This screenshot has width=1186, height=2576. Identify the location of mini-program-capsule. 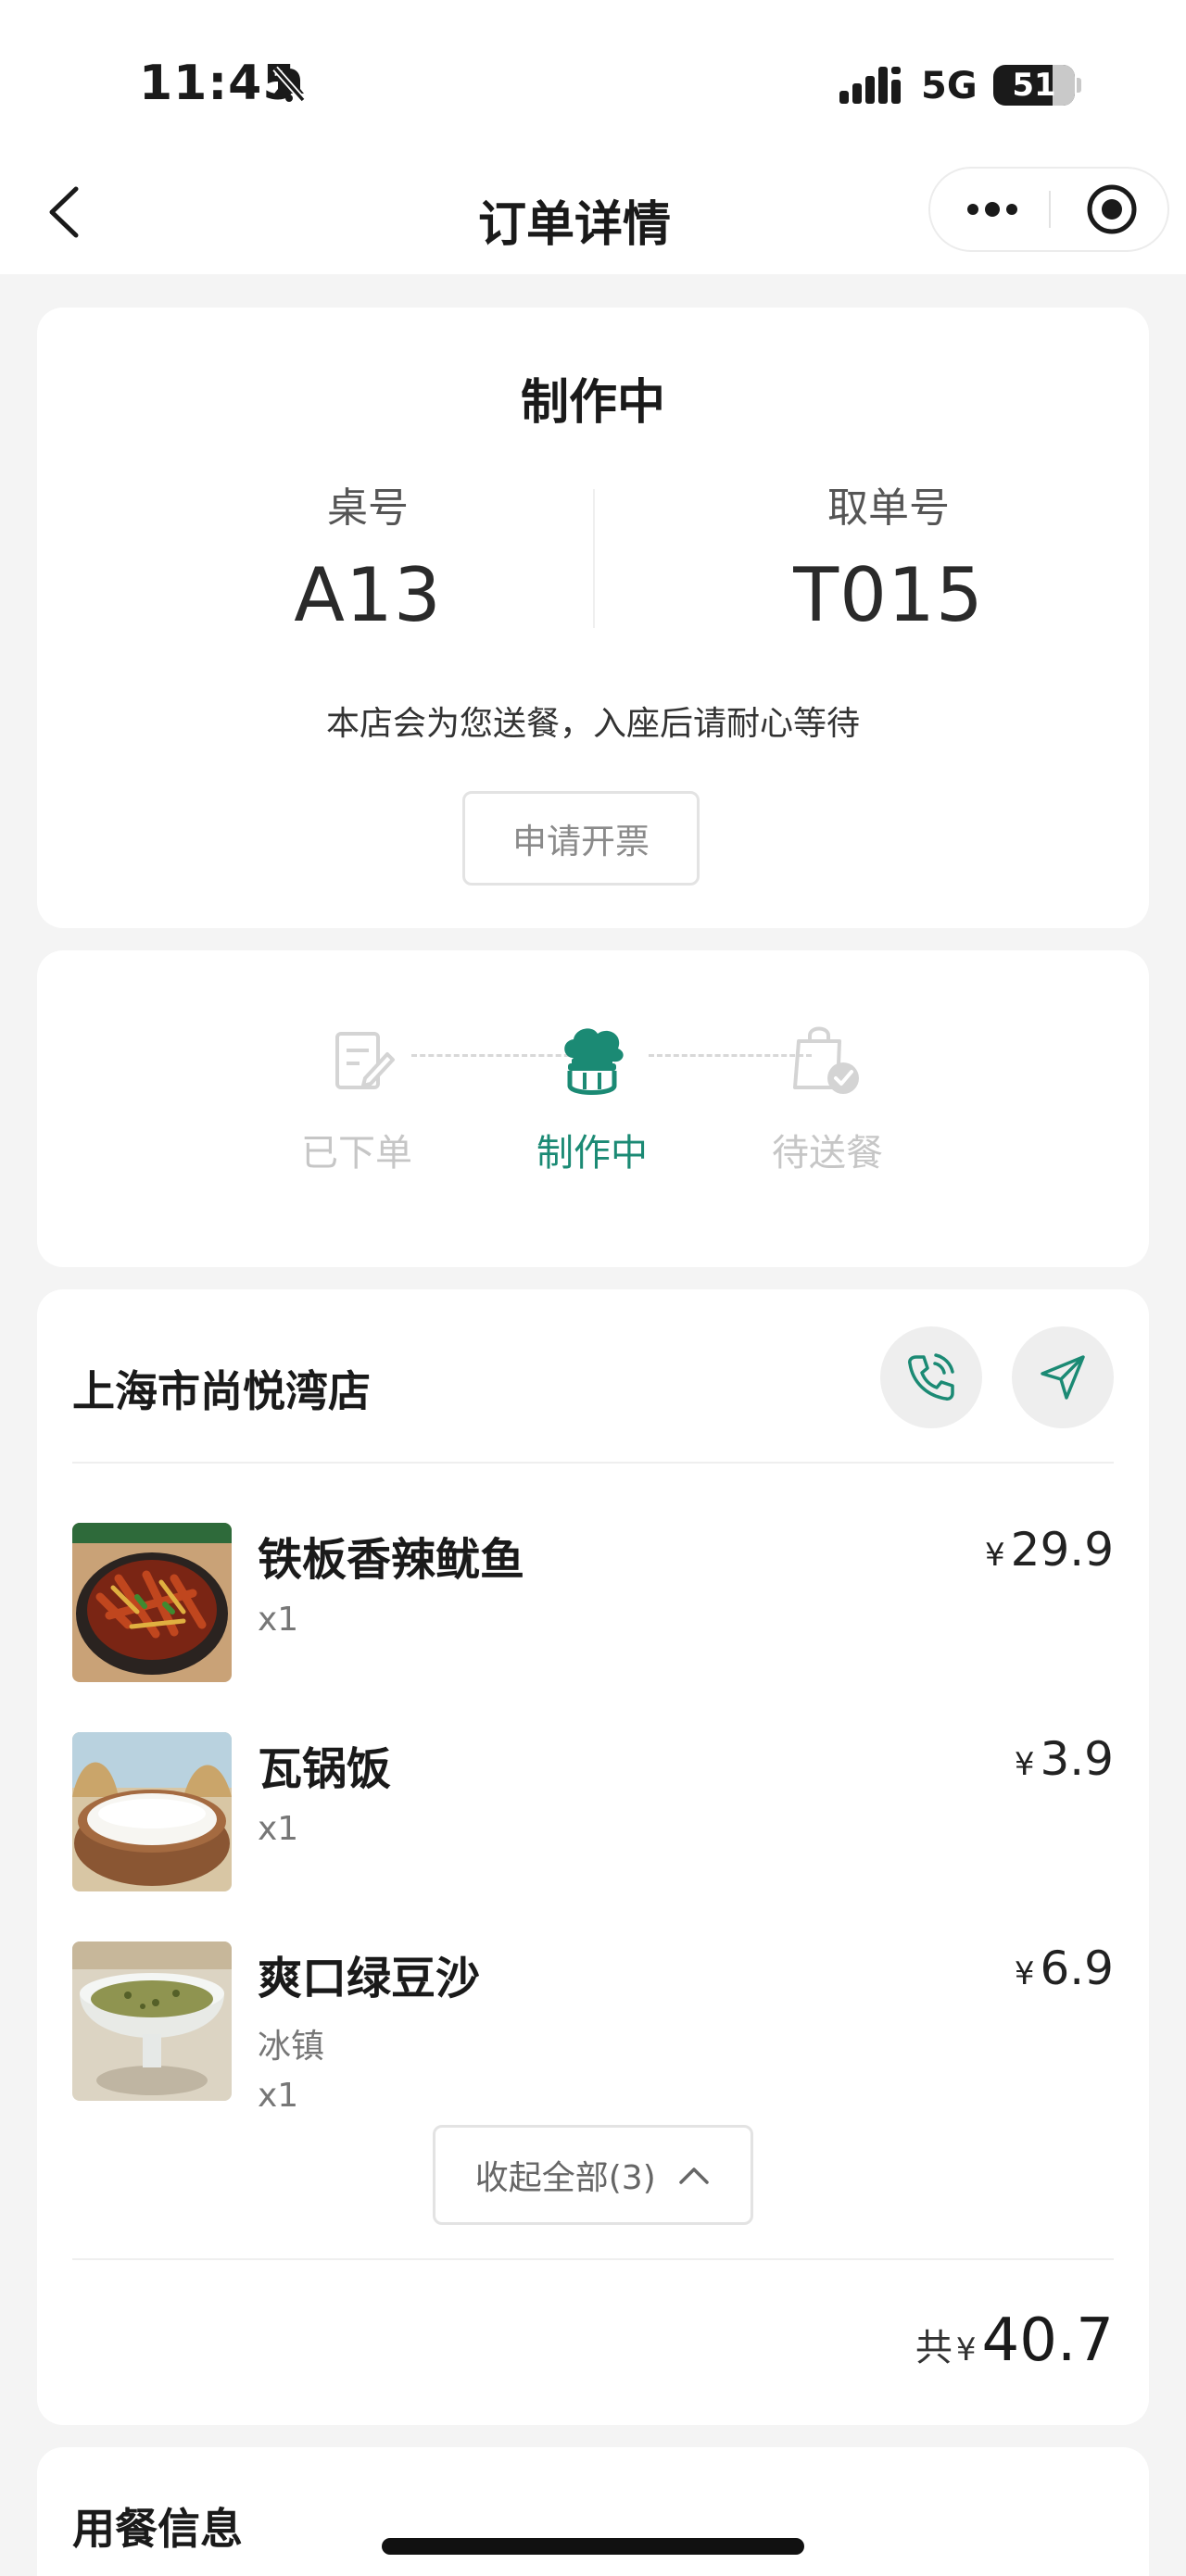
(1048, 209).